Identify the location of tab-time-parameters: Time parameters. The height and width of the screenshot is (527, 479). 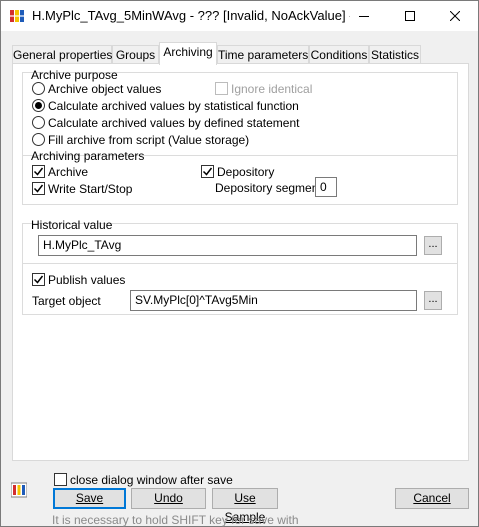
(263, 54).